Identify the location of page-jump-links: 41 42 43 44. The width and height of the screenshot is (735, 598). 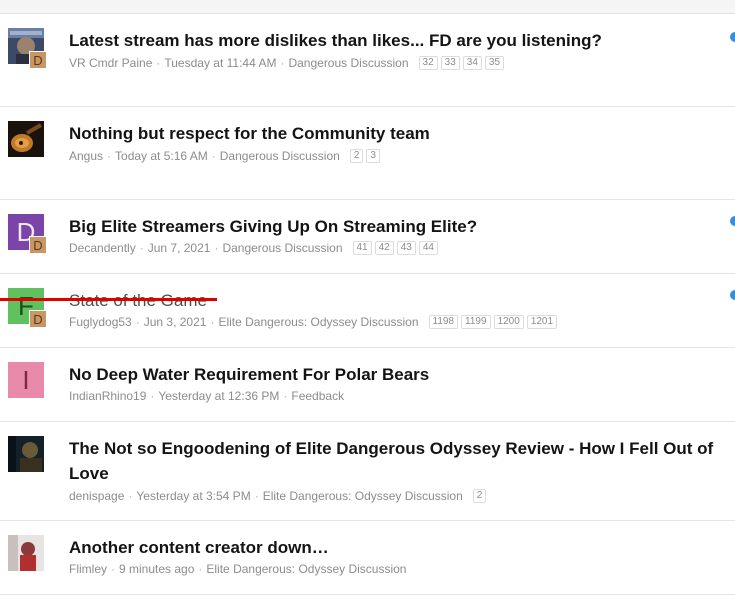
(395, 248).